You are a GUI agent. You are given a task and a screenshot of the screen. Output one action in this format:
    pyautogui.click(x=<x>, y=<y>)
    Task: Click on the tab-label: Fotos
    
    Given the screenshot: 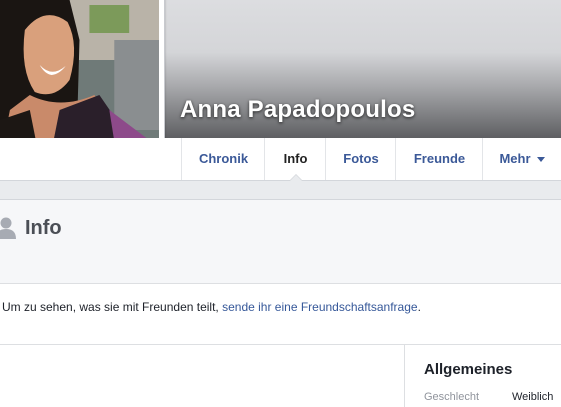 What is the action you would take?
    pyautogui.click(x=361, y=158)
    